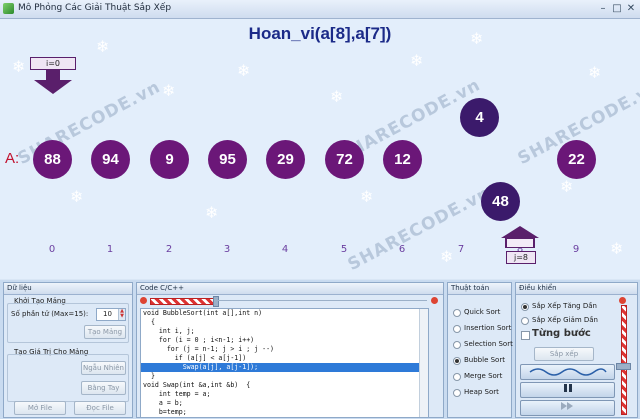 The width and height of the screenshot is (640, 419). What do you see at coordinates (52, 249) in the screenshot?
I see `index-label: 0` at bounding box center [52, 249].